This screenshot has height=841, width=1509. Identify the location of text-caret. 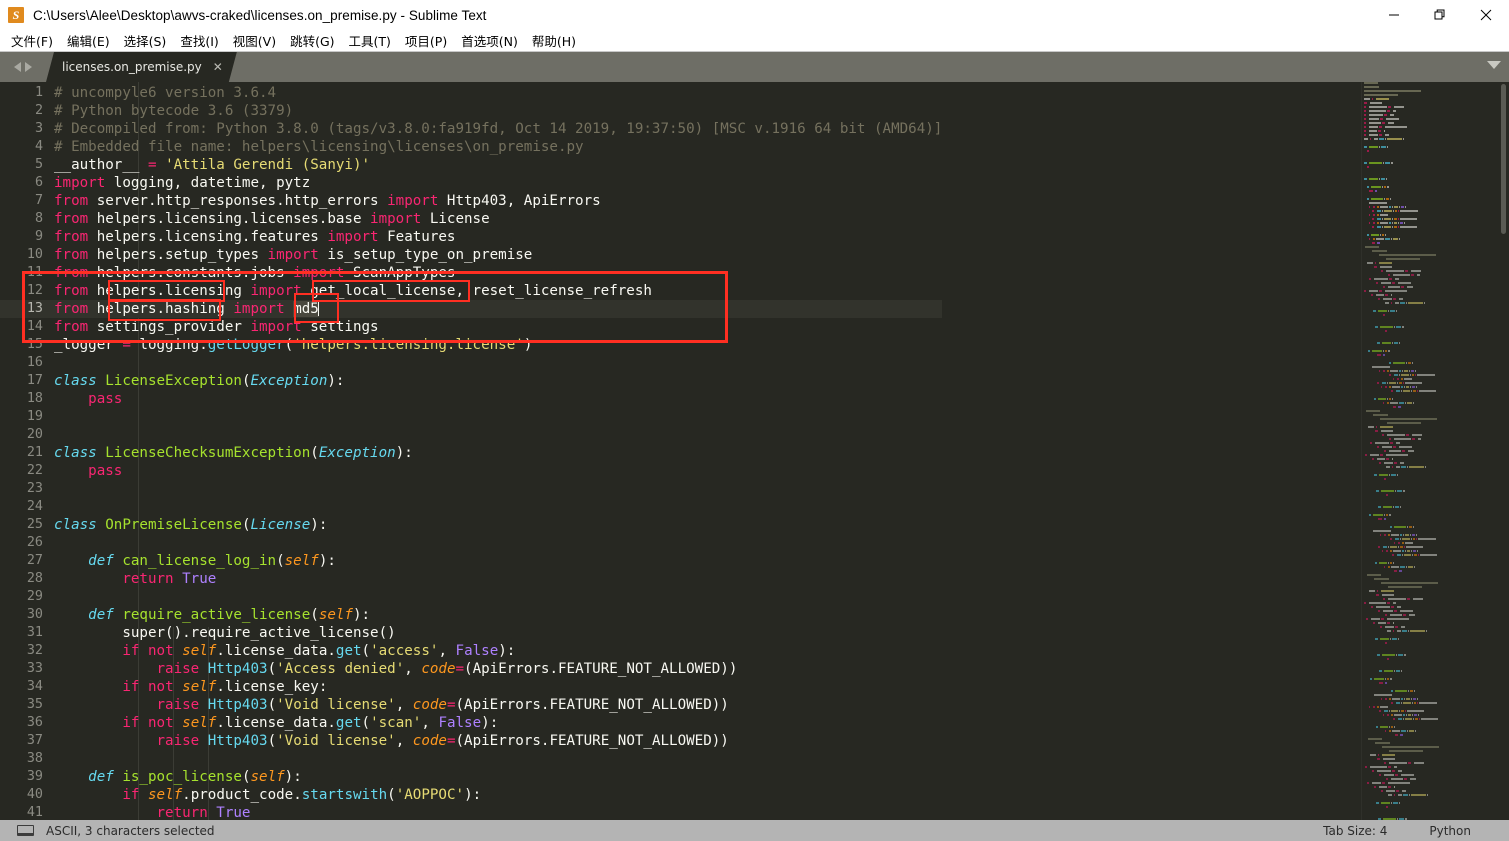
(318, 308).